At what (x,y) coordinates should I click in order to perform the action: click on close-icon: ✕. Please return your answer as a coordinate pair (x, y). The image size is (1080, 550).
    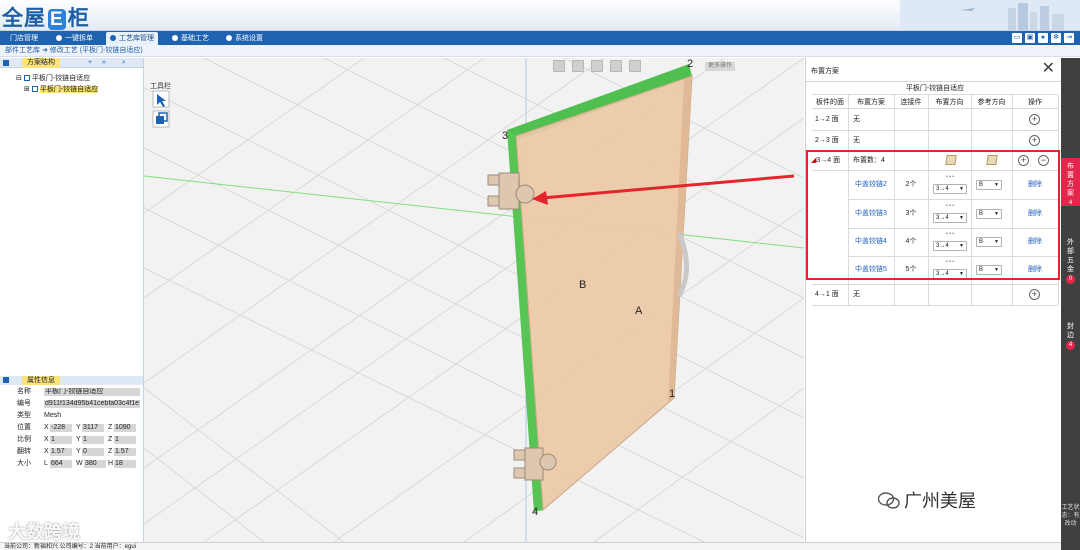
    Looking at the image, I should click on (1048, 69).